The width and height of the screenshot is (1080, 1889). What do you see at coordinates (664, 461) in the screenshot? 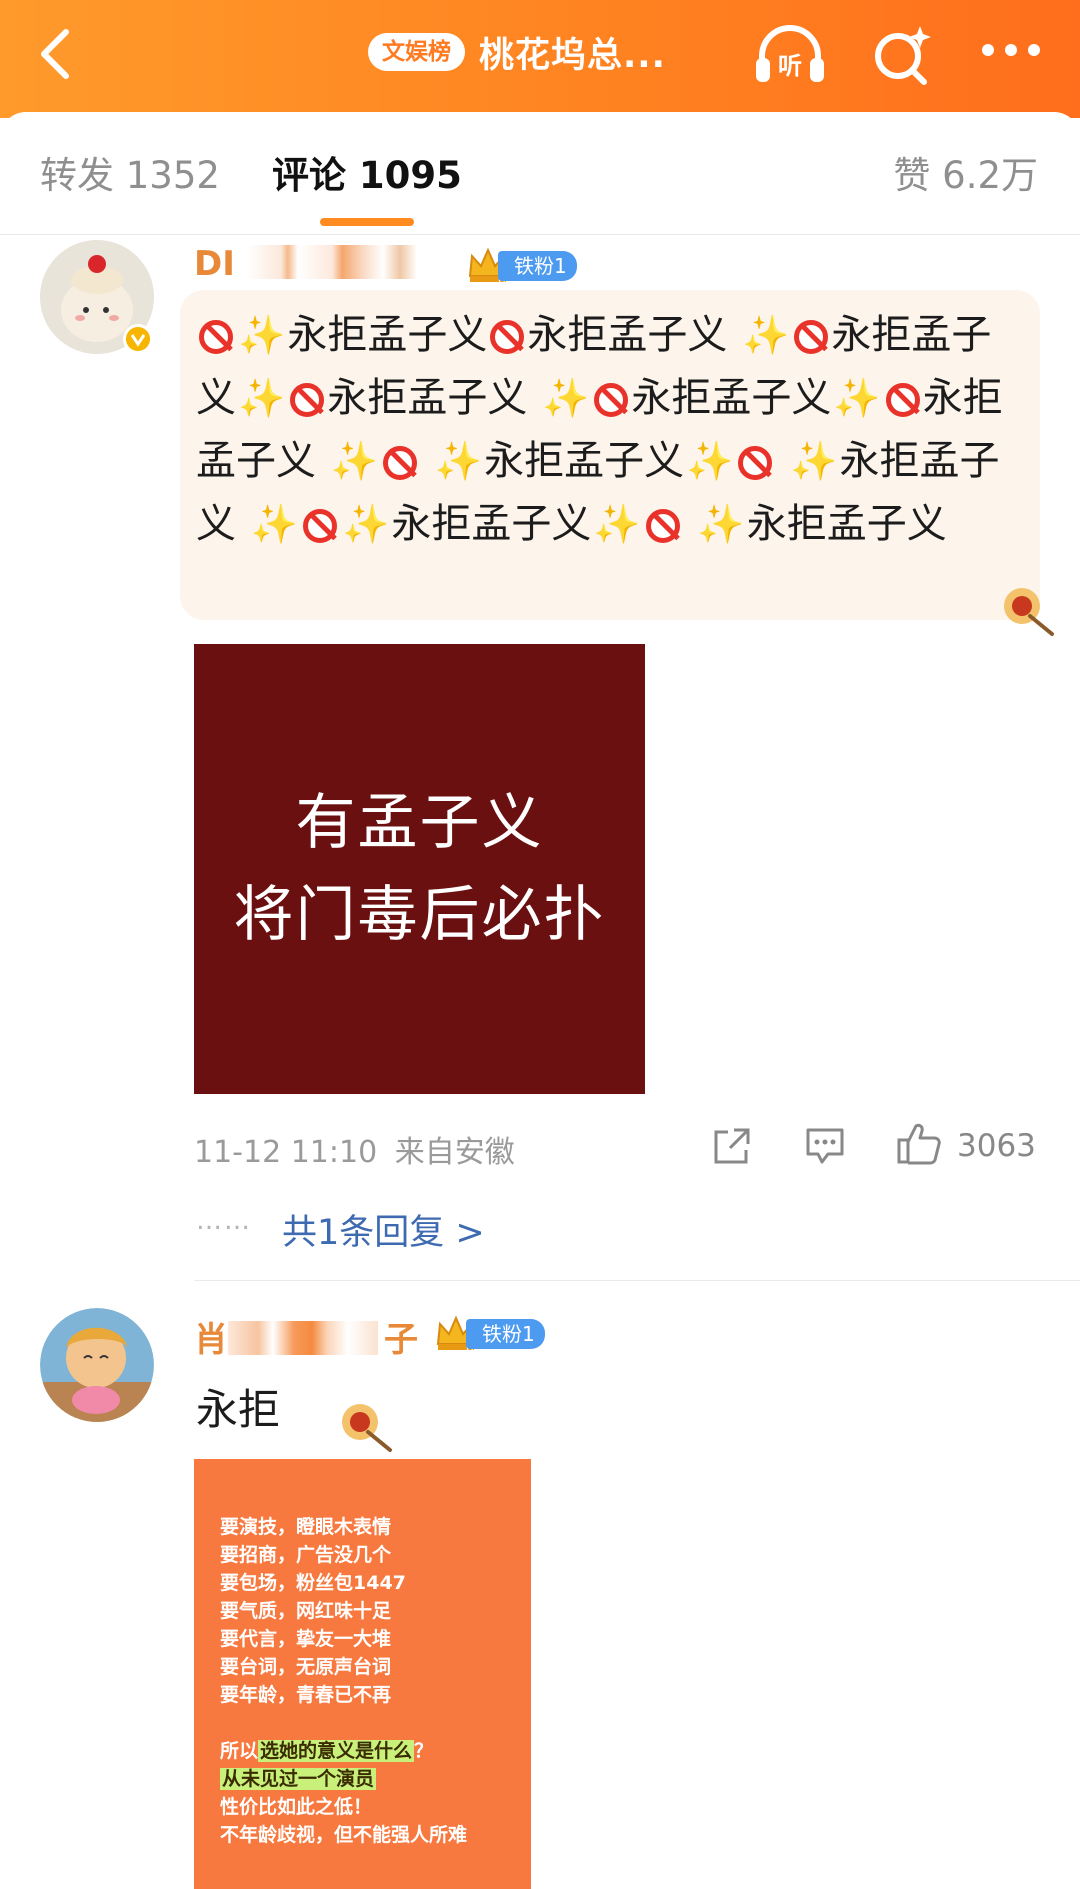
I see `text-segment: 义` at bounding box center [664, 461].